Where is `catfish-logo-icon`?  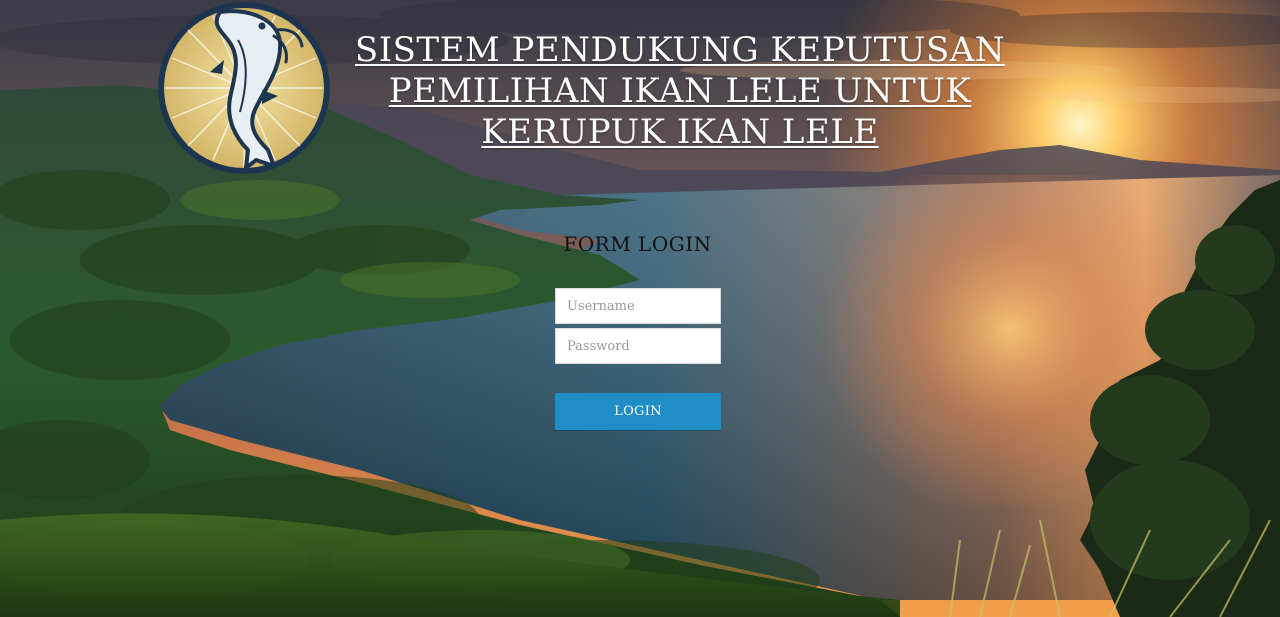 catfish-logo-icon is located at coordinates (244, 88).